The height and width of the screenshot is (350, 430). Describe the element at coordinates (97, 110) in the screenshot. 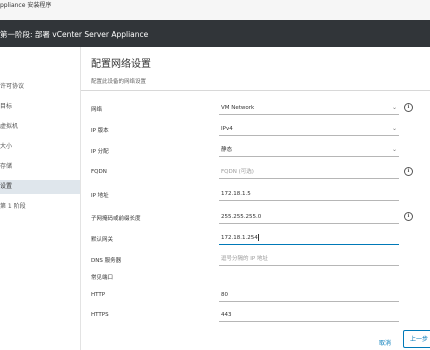

I see `network-label: 网络` at that location.